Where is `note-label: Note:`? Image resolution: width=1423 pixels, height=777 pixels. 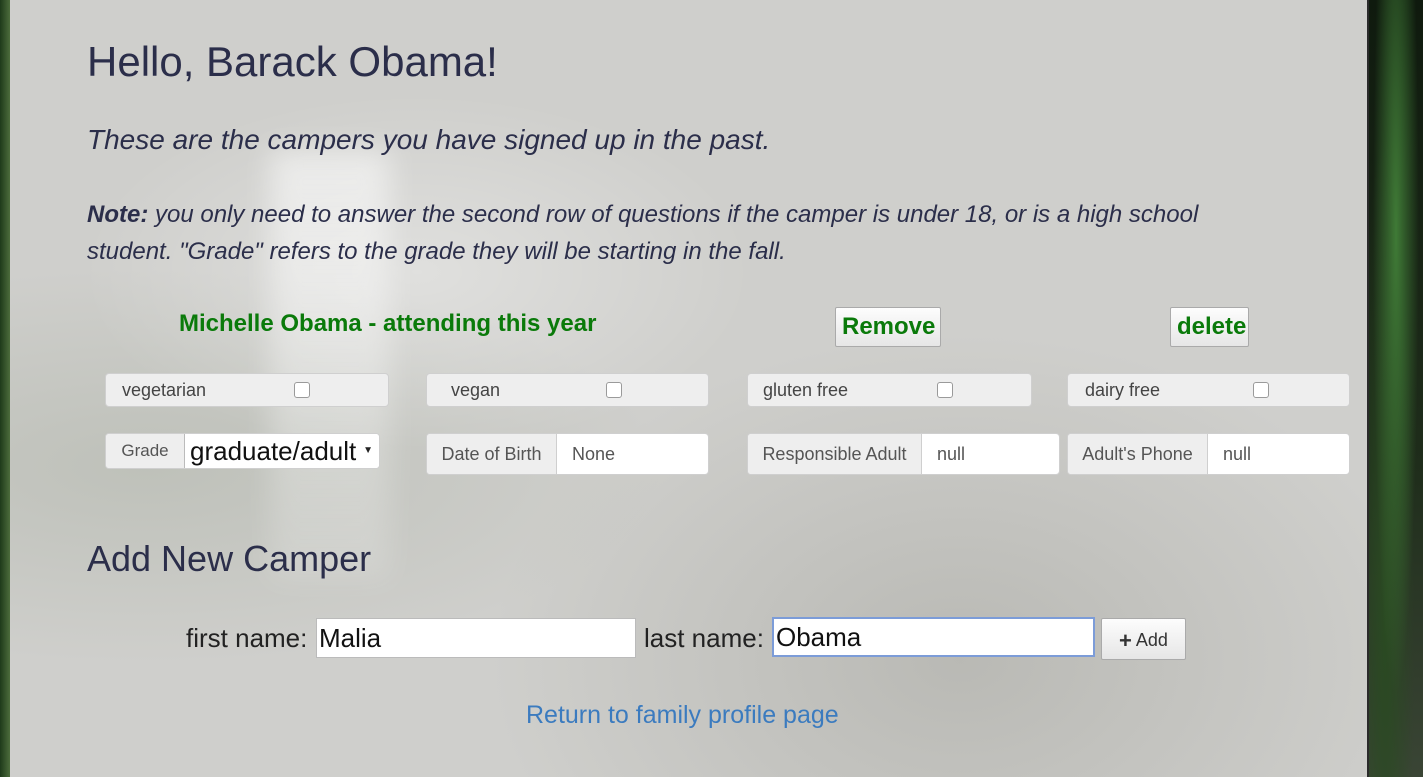 note-label: Note: is located at coordinates (118, 214).